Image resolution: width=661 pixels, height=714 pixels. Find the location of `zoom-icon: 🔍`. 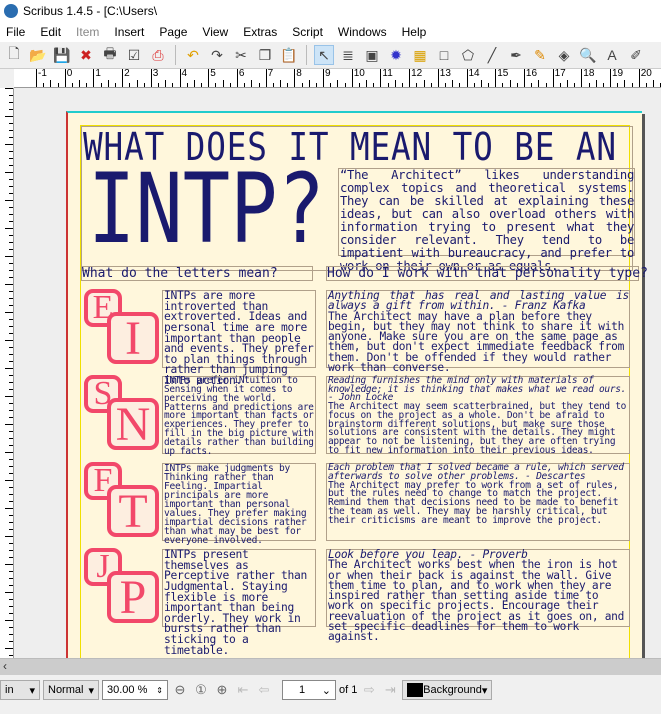

zoom-icon: 🔍 is located at coordinates (588, 55).